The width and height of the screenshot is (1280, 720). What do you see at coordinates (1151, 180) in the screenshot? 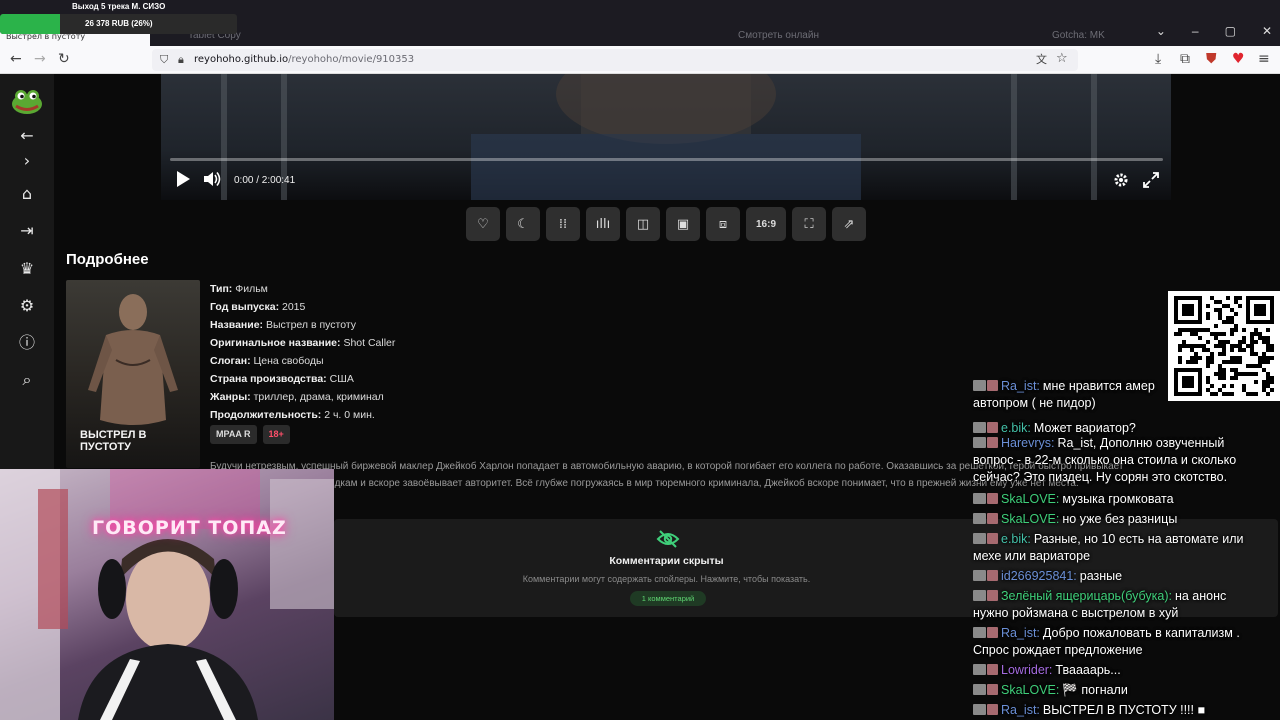
I see `fullscreen-icon` at bounding box center [1151, 180].